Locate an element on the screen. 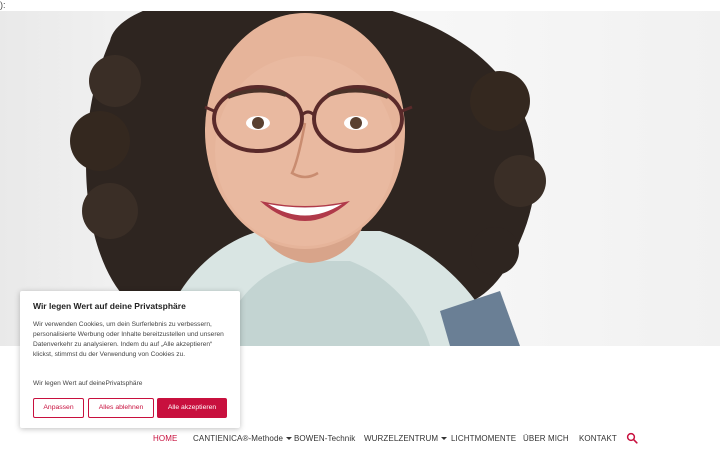  nav-label-home: HOME is located at coordinates (165, 438).